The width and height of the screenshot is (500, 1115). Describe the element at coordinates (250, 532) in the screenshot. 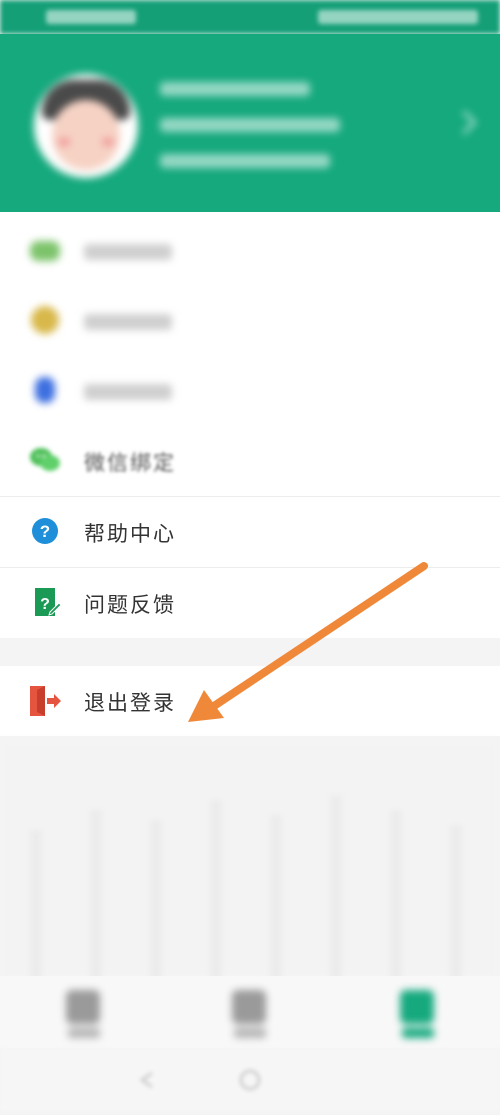

I see `menu-item-help: ? 帮助中心` at that location.